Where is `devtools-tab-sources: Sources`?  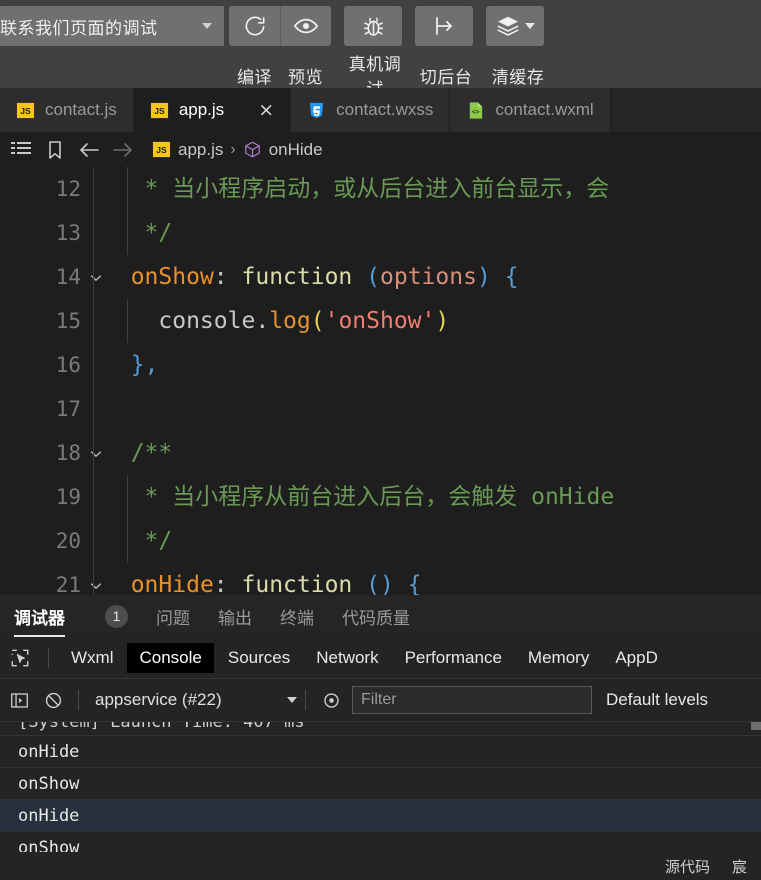
devtools-tab-sources: Sources is located at coordinates (259, 658).